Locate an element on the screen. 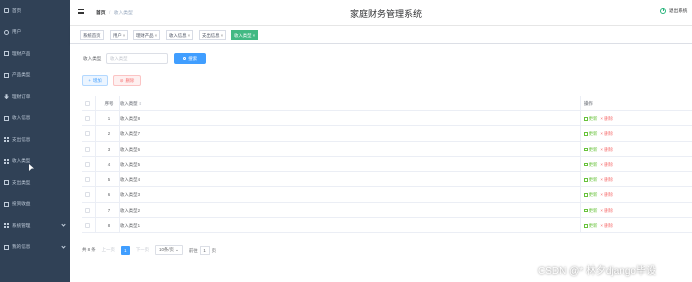  search-label: 收入类型 is located at coordinates (92, 58).